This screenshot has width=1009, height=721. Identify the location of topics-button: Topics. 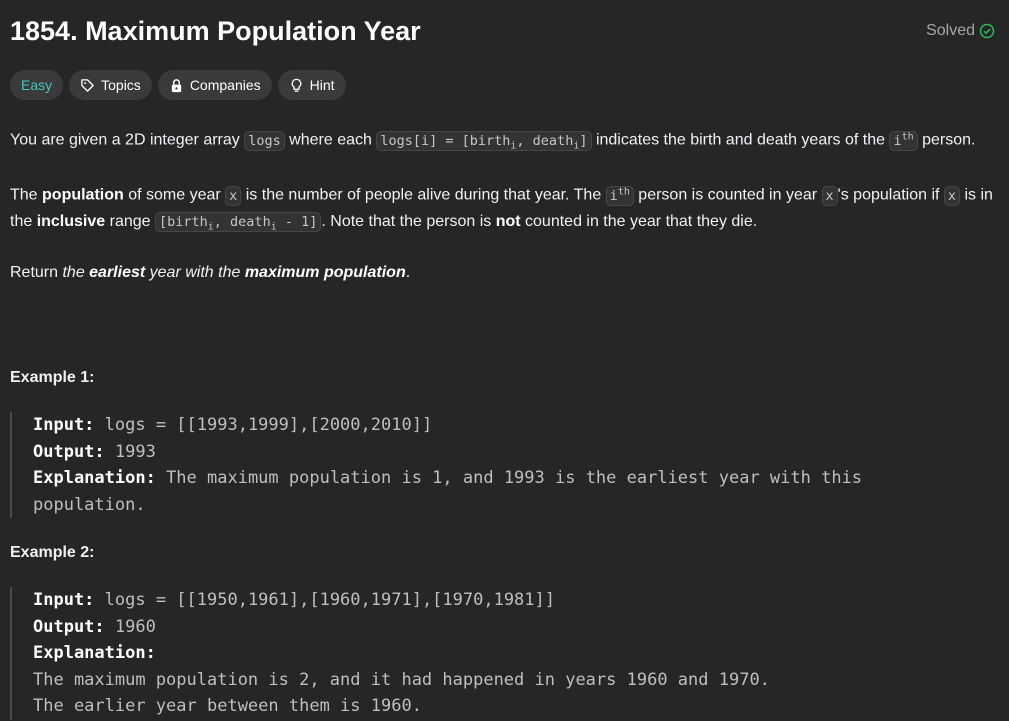
(110, 85).